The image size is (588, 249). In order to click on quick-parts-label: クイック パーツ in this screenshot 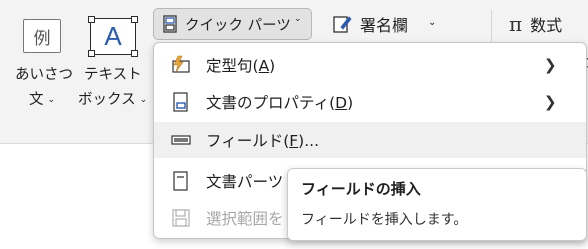, I will do `click(238, 25)`.